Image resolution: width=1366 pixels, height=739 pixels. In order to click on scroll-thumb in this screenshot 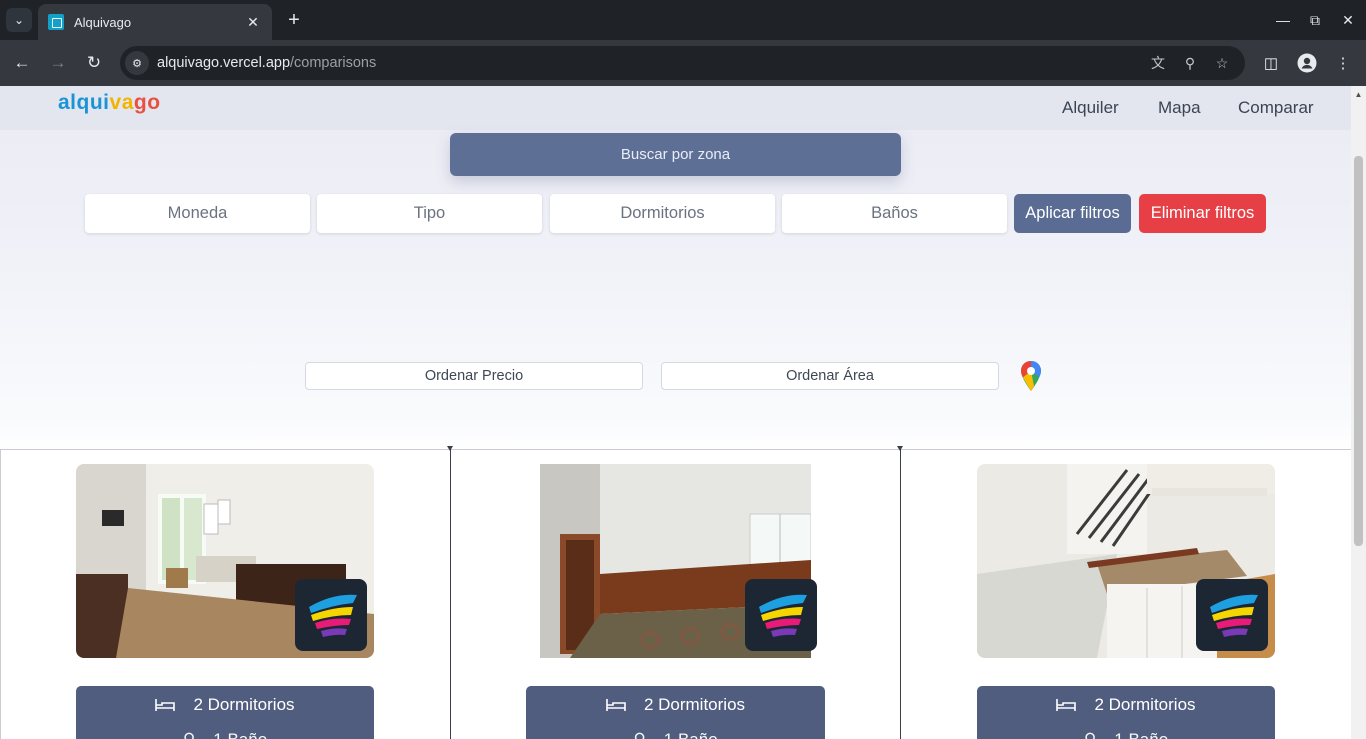, I will do `click(1358, 351)`.